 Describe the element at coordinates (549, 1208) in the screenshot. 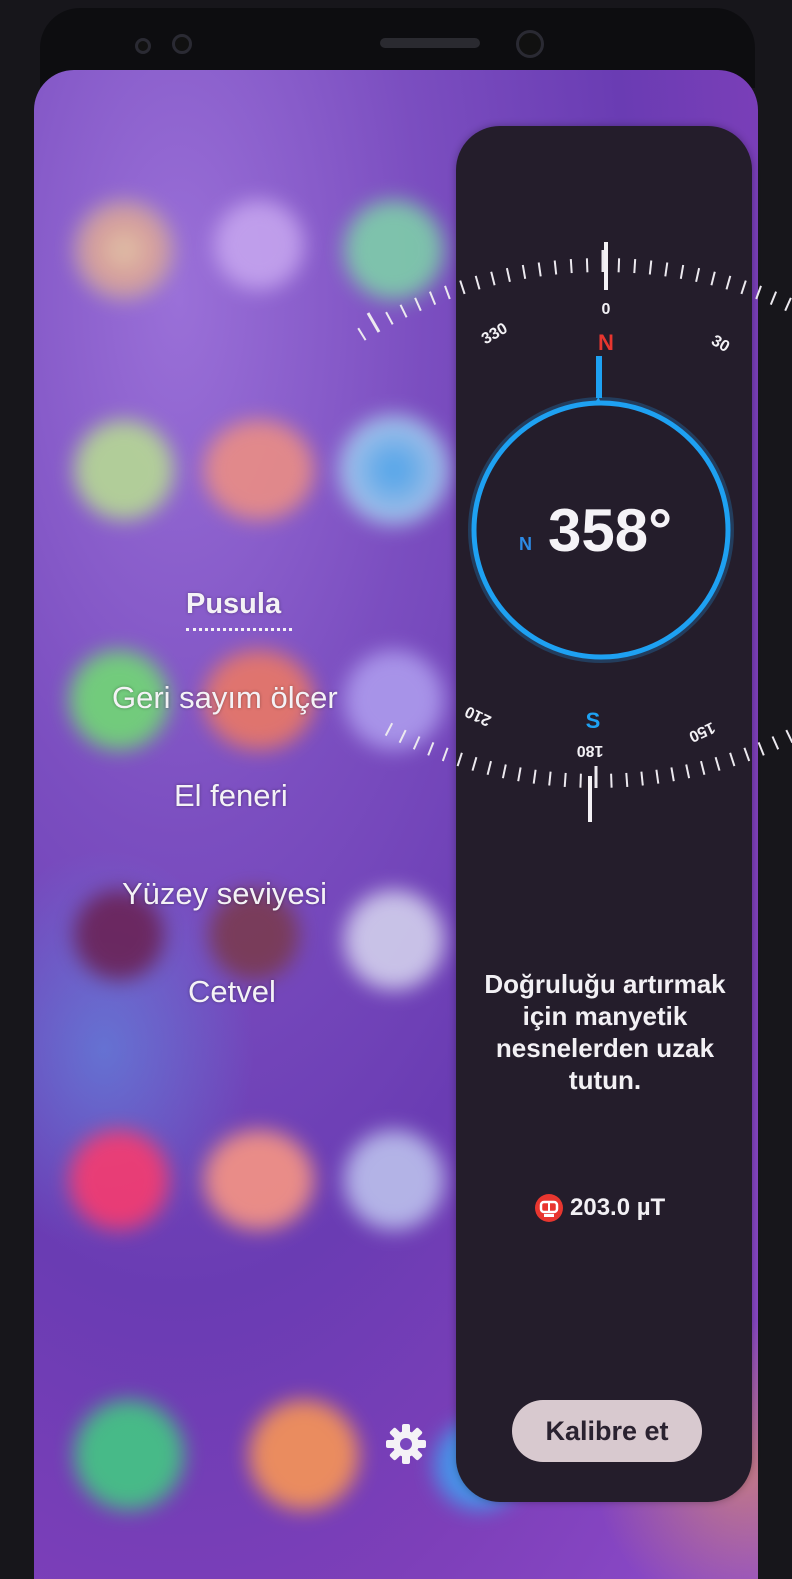

I see `magnet-icon` at that location.